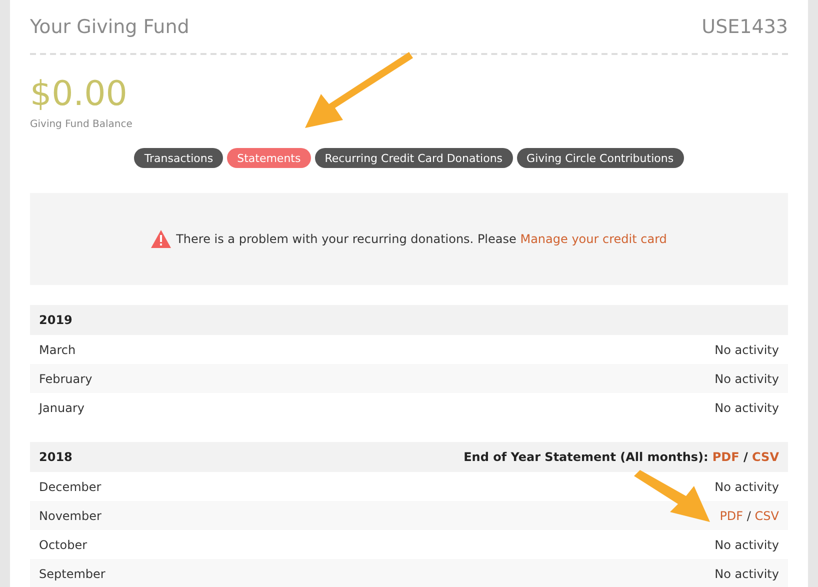 Image resolution: width=818 pixels, height=587 pixels. Describe the element at coordinates (600, 158) in the screenshot. I see `tab: Giving Circle Contributions` at that location.